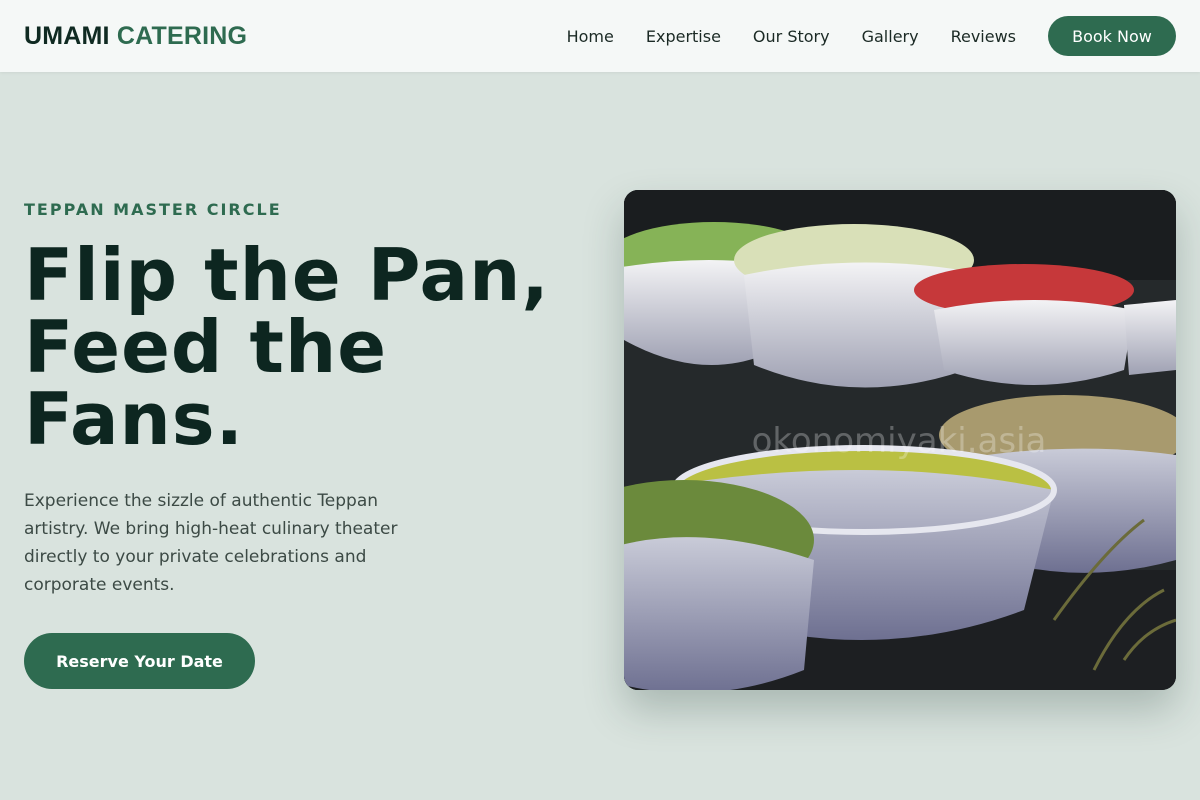  Describe the element at coordinates (983, 36) in the screenshot. I see `nav-link-reviews: Reviews` at that location.